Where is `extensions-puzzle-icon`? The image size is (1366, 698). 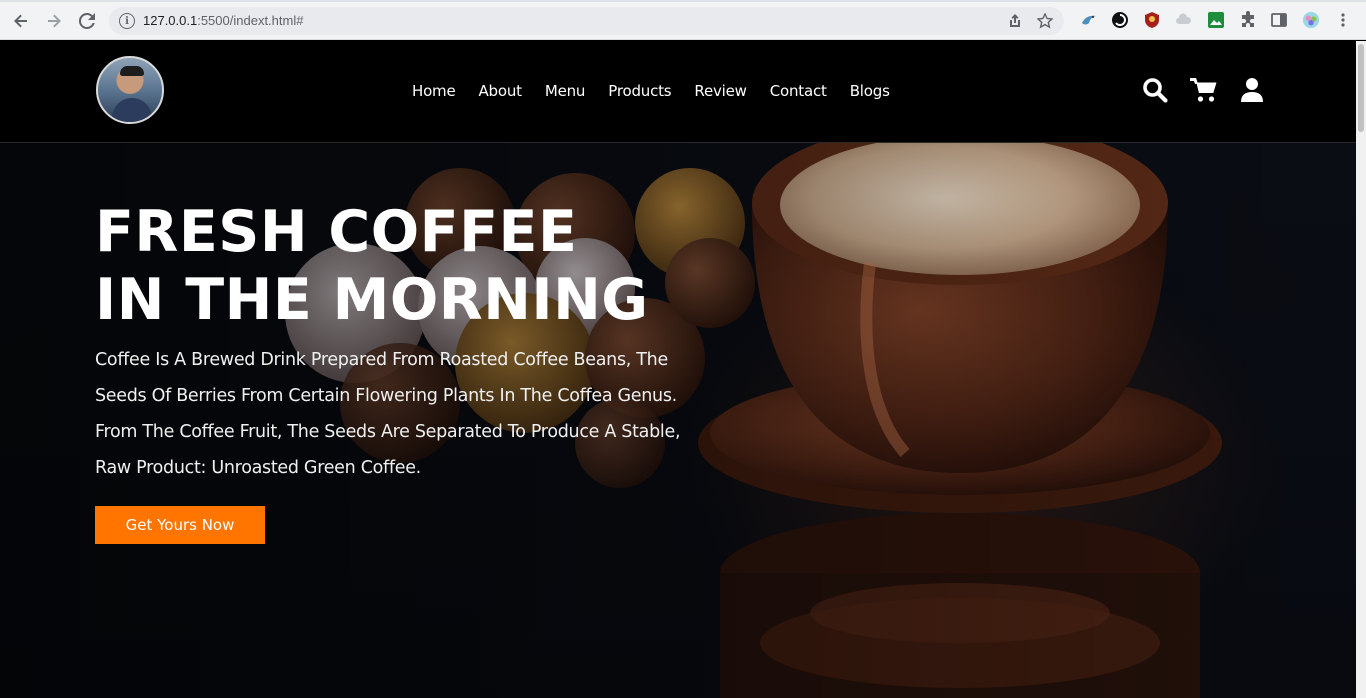 extensions-puzzle-icon is located at coordinates (1248, 20).